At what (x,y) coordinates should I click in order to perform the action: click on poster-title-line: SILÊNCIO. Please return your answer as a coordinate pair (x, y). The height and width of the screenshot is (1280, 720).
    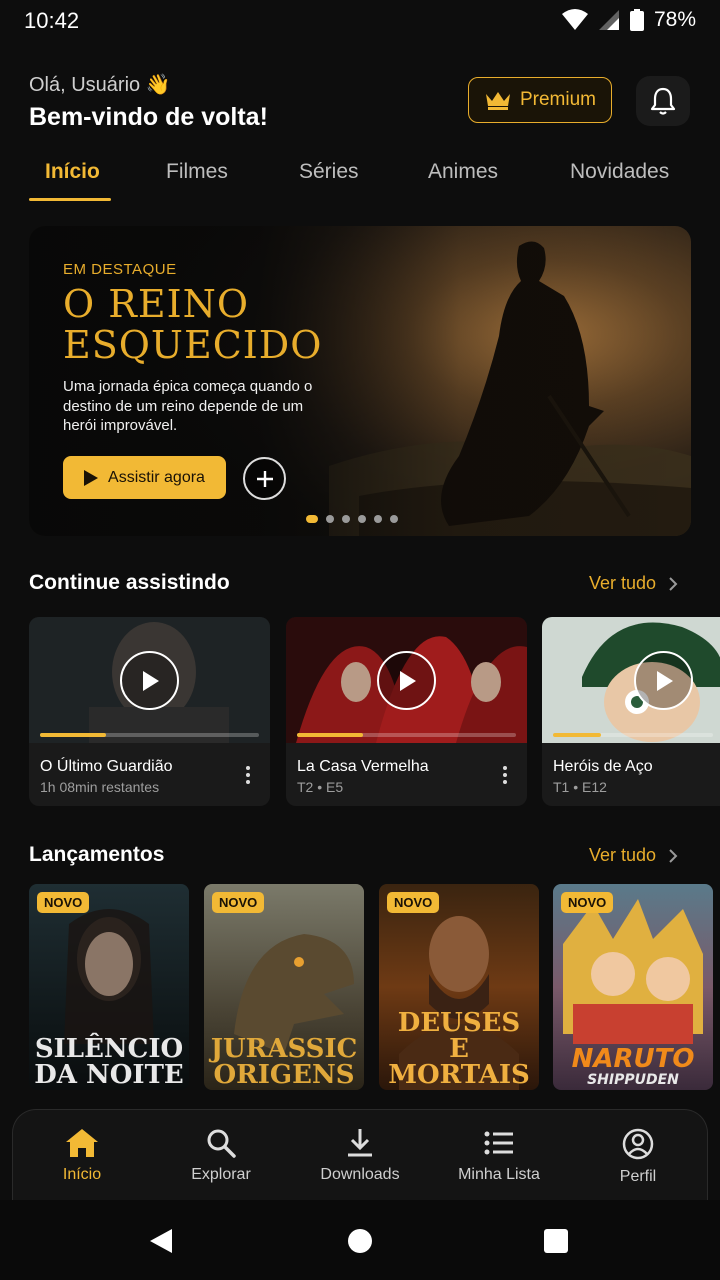
    Looking at the image, I should click on (109, 1049).